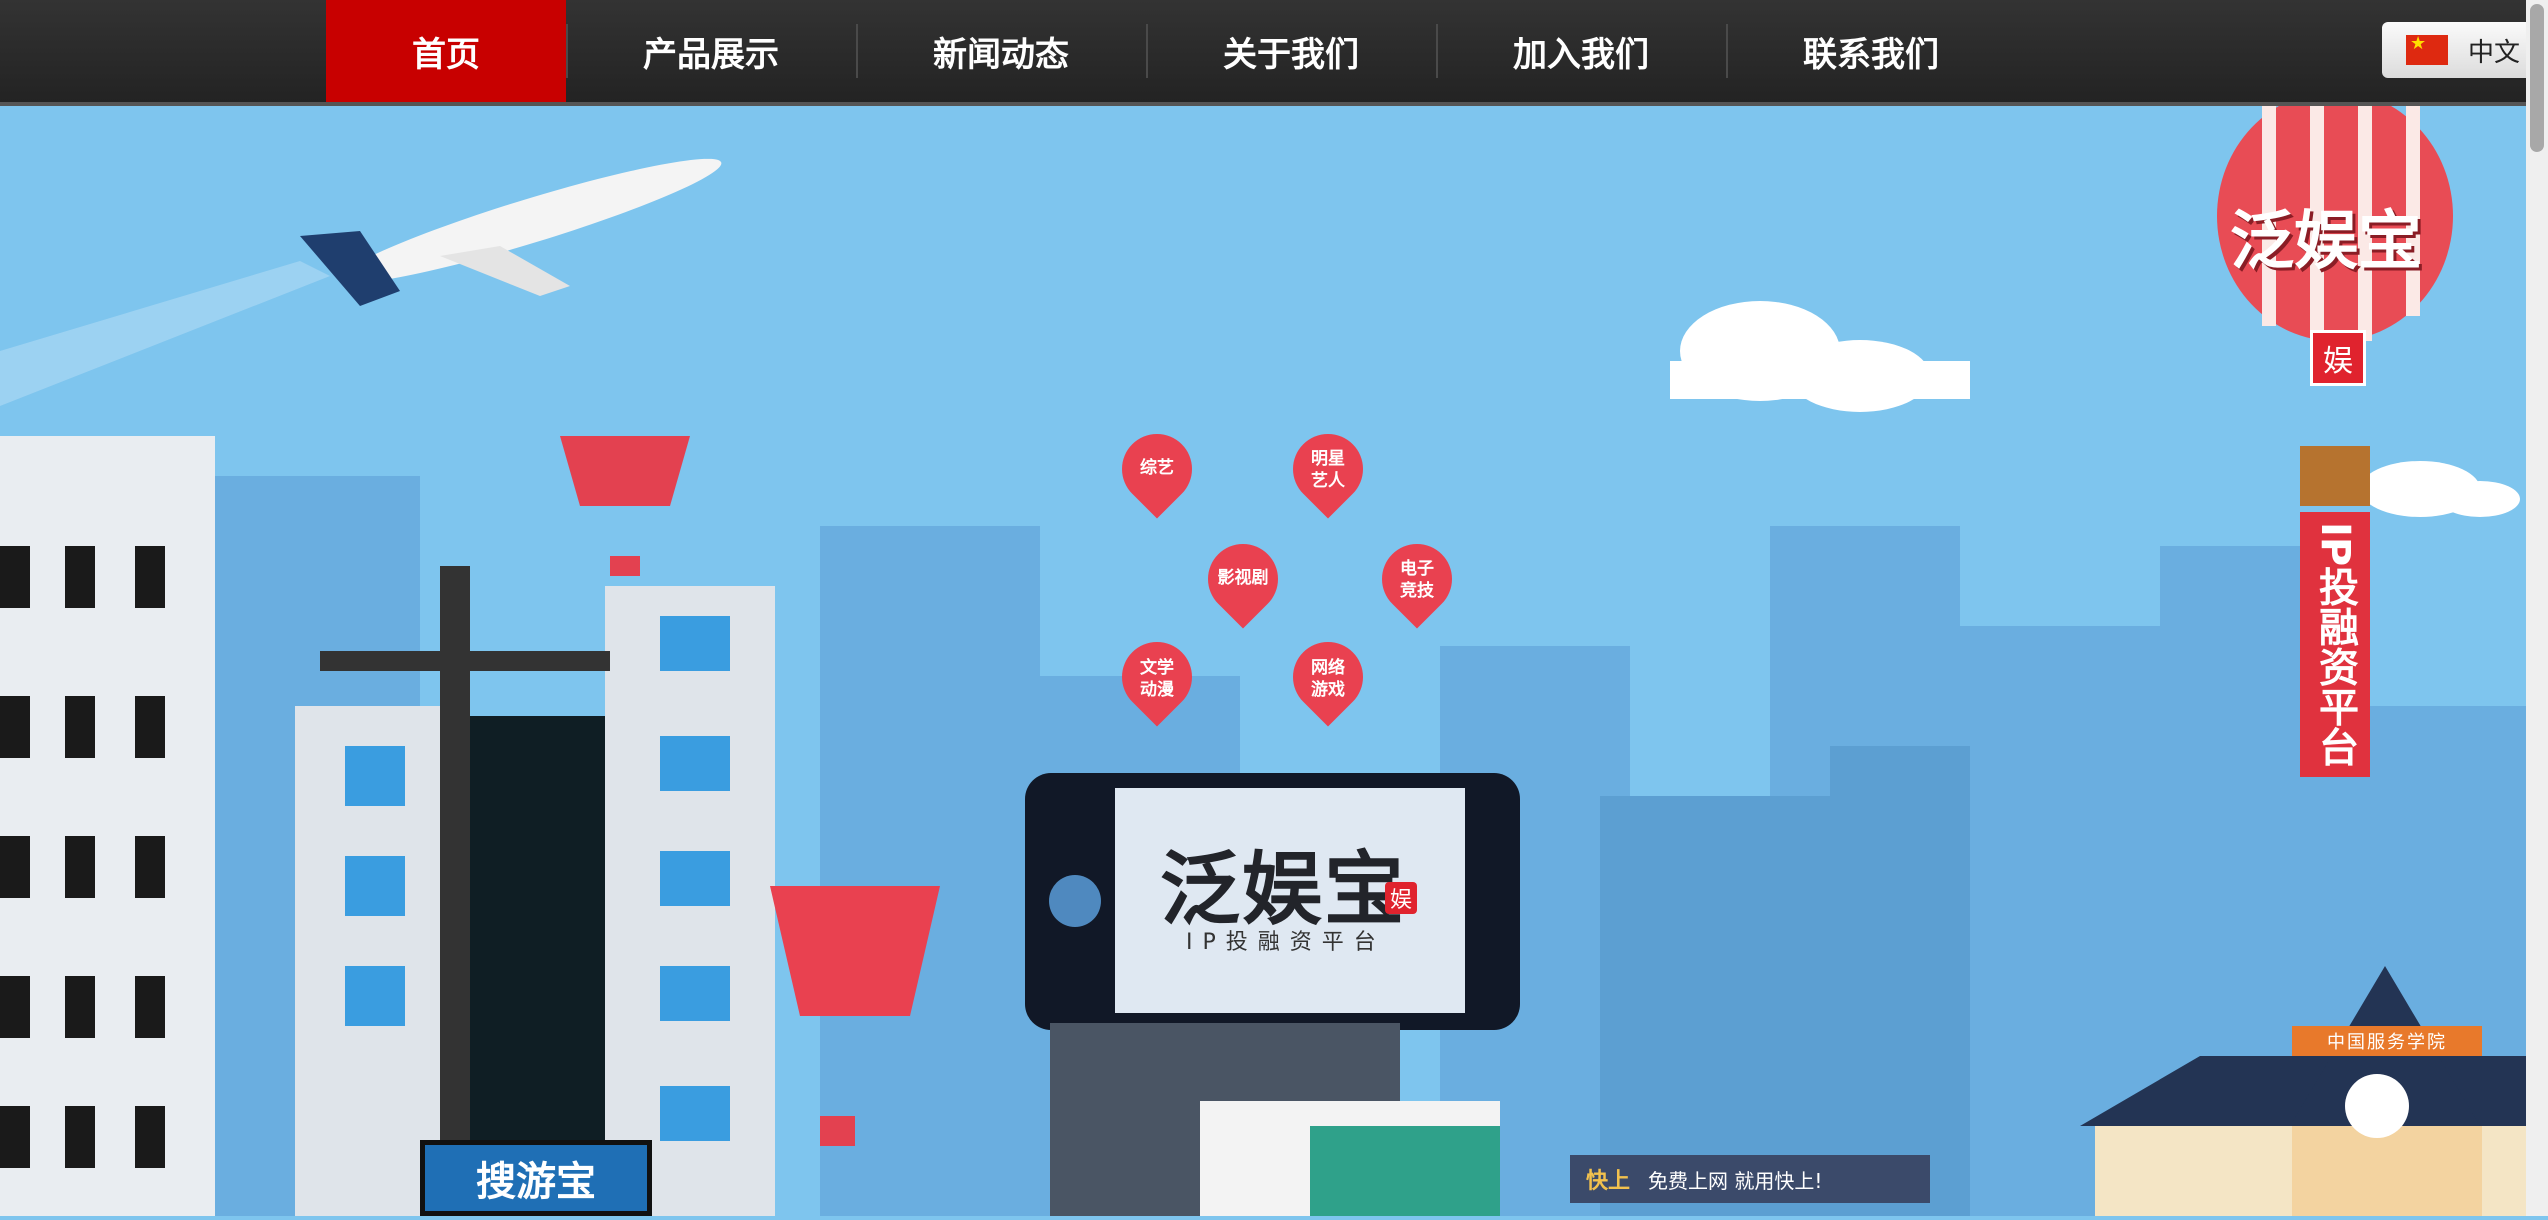 The width and height of the screenshot is (2548, 1220). I want to click on soyou-sign: 搜游宝, so click(536, 1178).